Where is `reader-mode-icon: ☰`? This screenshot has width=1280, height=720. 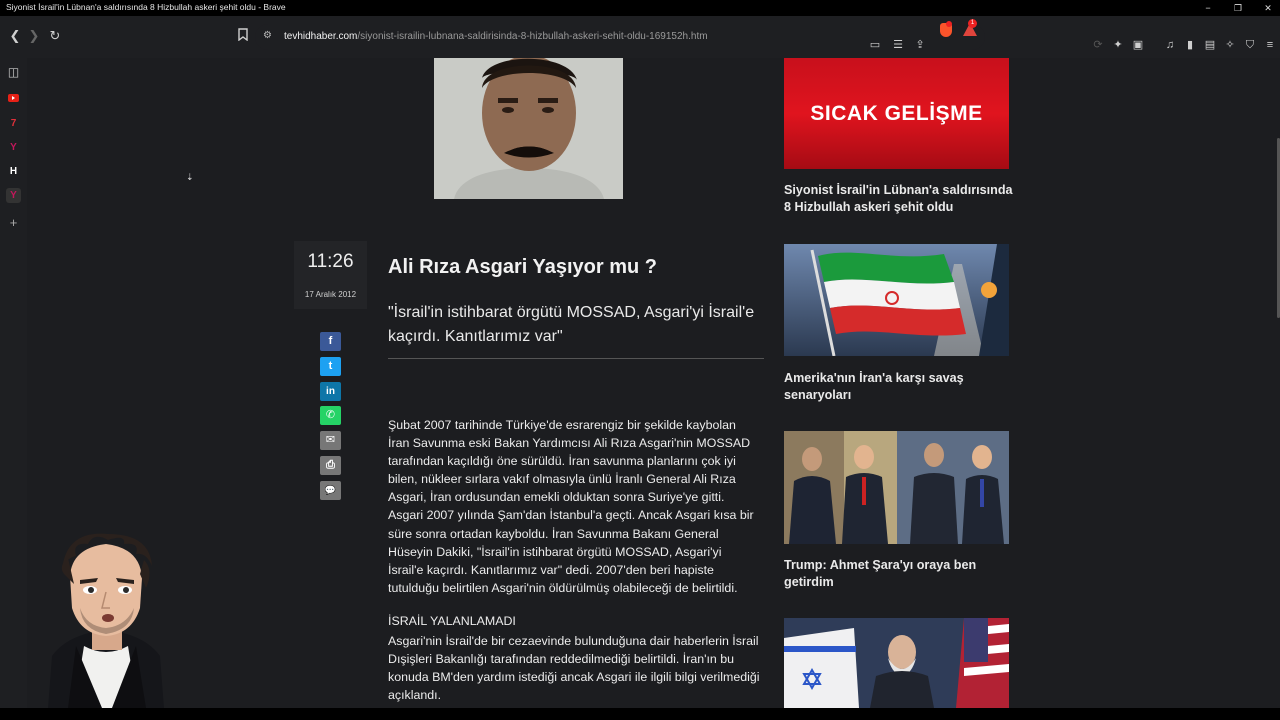 reader-mode-icon: ☰ is located at coordinates (898, 45).